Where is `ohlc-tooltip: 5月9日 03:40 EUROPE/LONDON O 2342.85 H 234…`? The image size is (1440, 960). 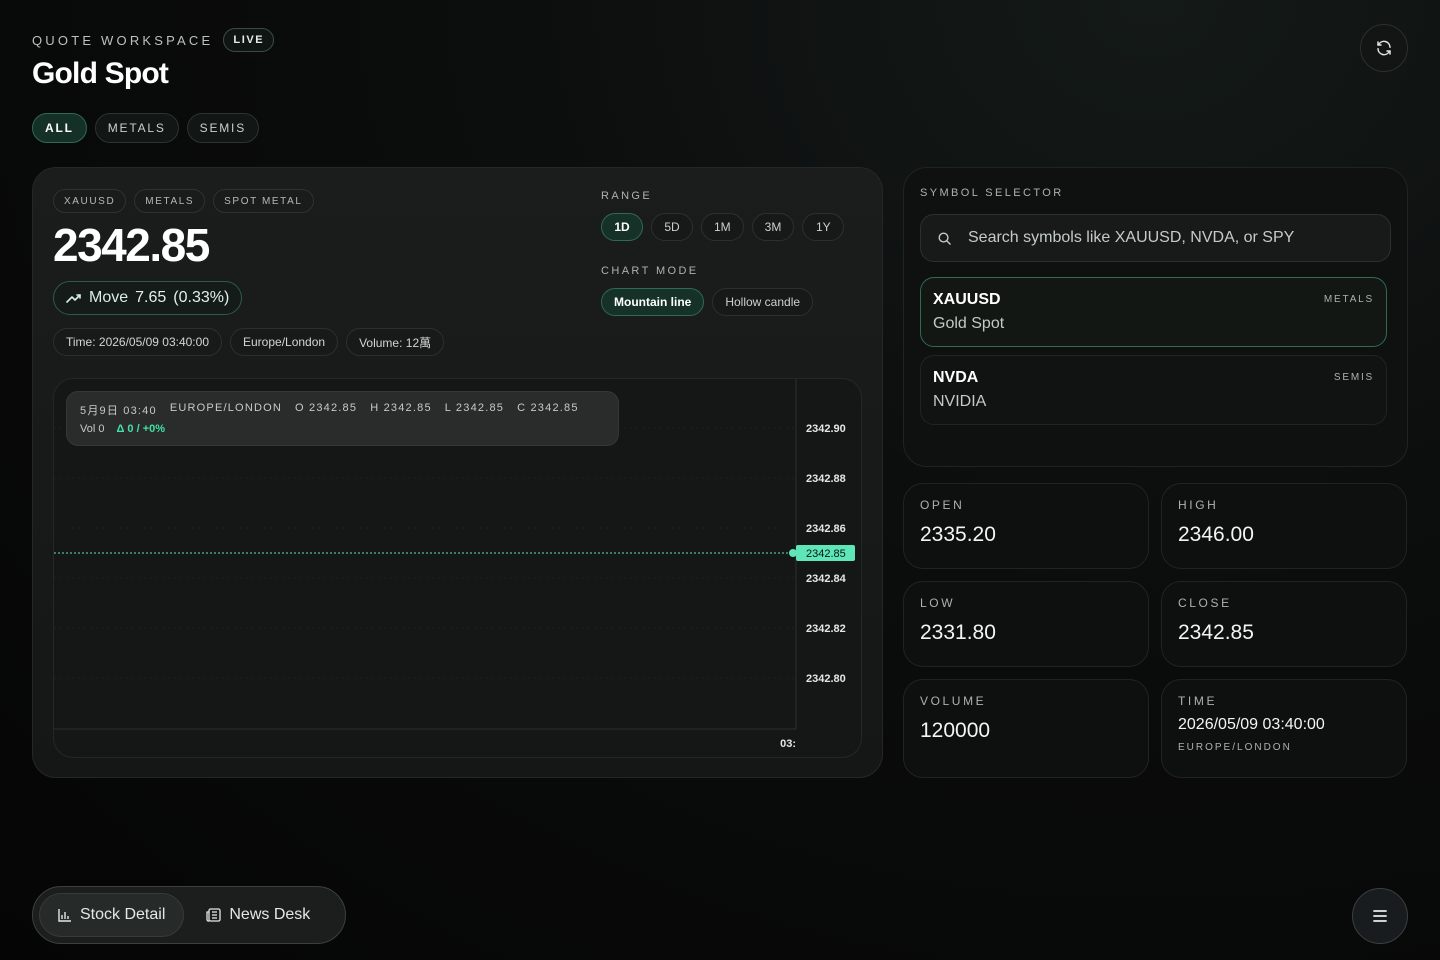 ohlc-tooltip: 5月9日 03:40 EUROPE/LONDON O 2342.85 H 234… is located at coordinates (342, 418).